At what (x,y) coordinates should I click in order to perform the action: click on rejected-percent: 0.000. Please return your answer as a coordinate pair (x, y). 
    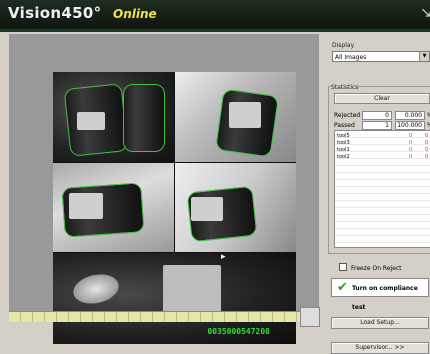
    Looking at the image, I should click on (410, 115).